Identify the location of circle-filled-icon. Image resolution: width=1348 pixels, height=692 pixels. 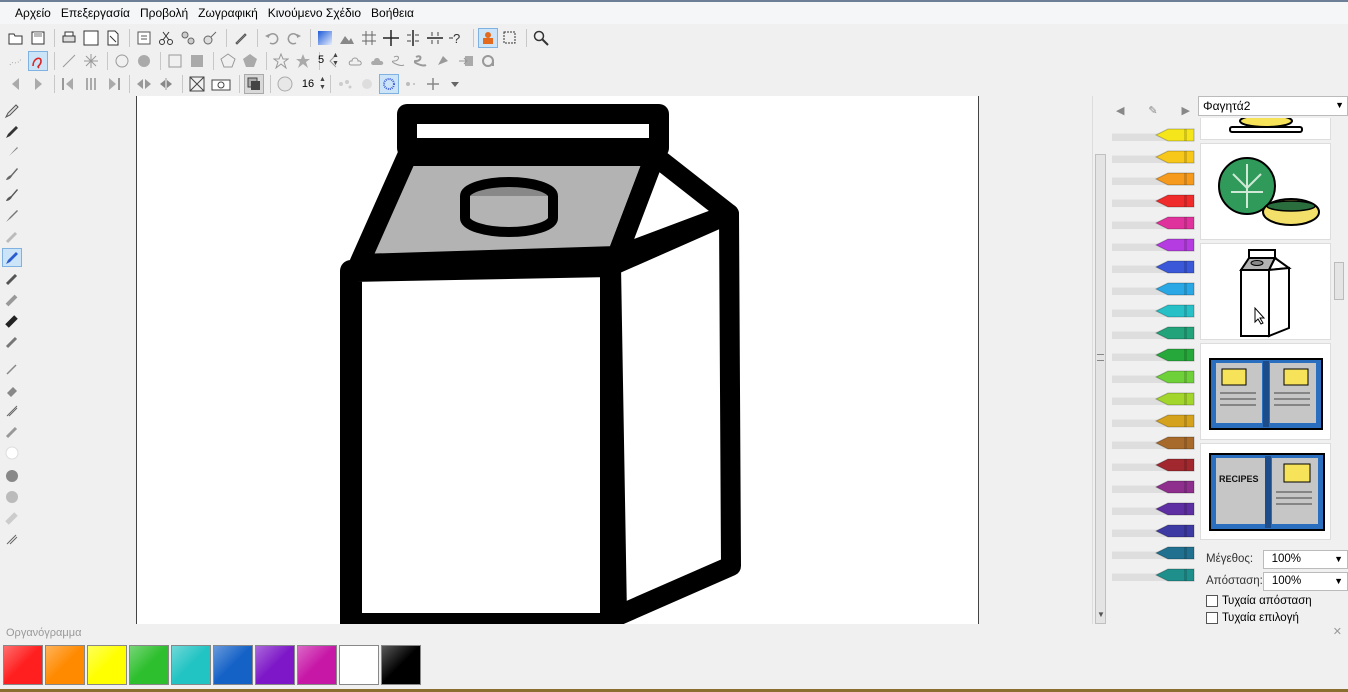
(144, 61).